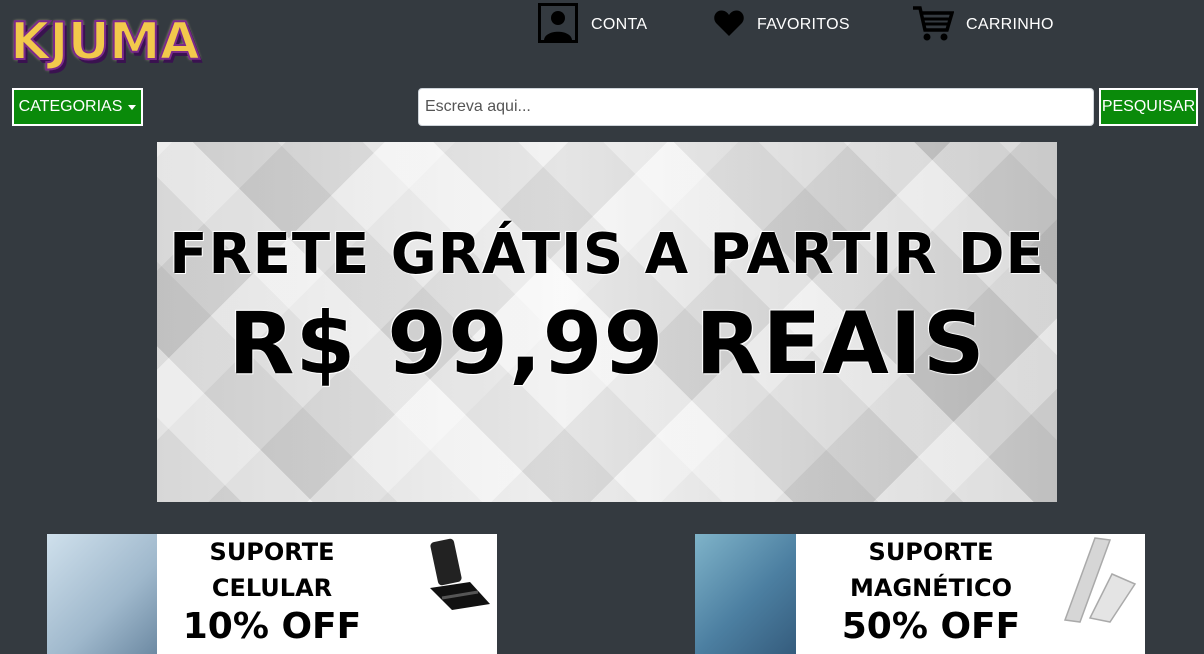  What do you see at coordinates (803, 24) in the screenshot?
I see `favorites-label: FAVORITOS` at bounding box center [803, 24].